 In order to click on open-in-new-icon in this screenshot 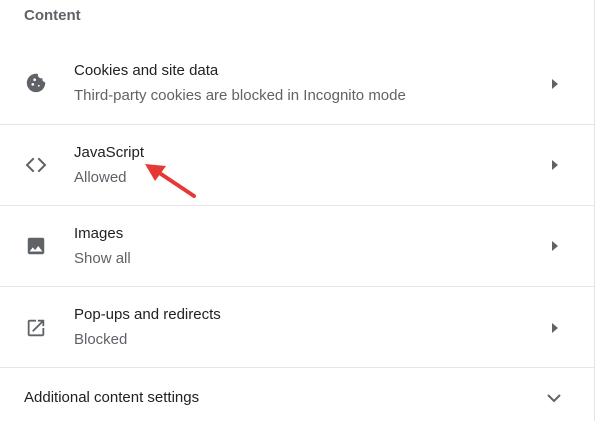, I will do `click(36, 328)`.